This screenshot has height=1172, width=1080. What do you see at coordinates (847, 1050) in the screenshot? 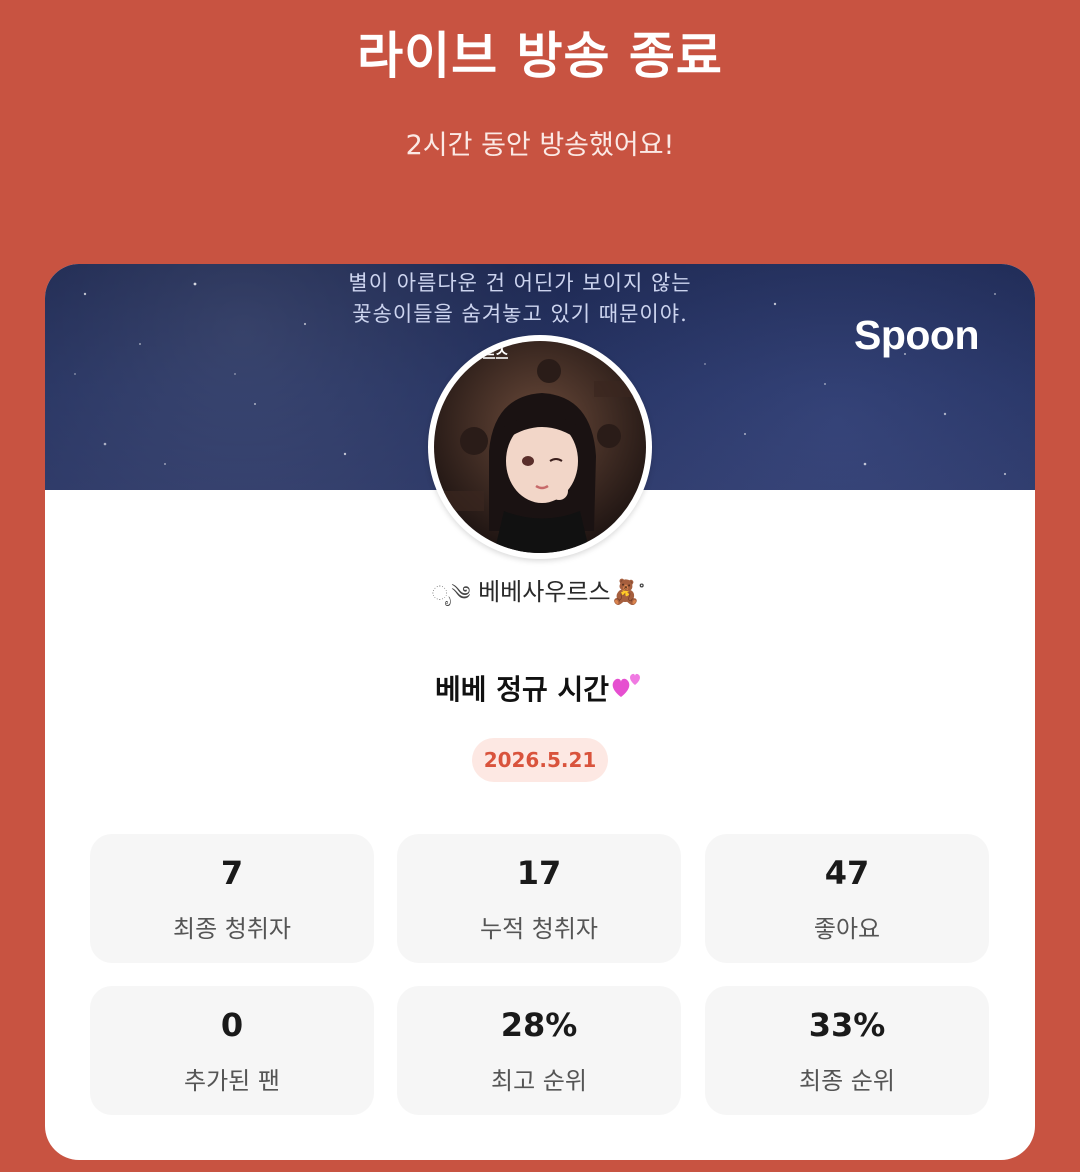
I see `stat-final-rank: 33% 최종 순위` at bounding box center [847, 1050].